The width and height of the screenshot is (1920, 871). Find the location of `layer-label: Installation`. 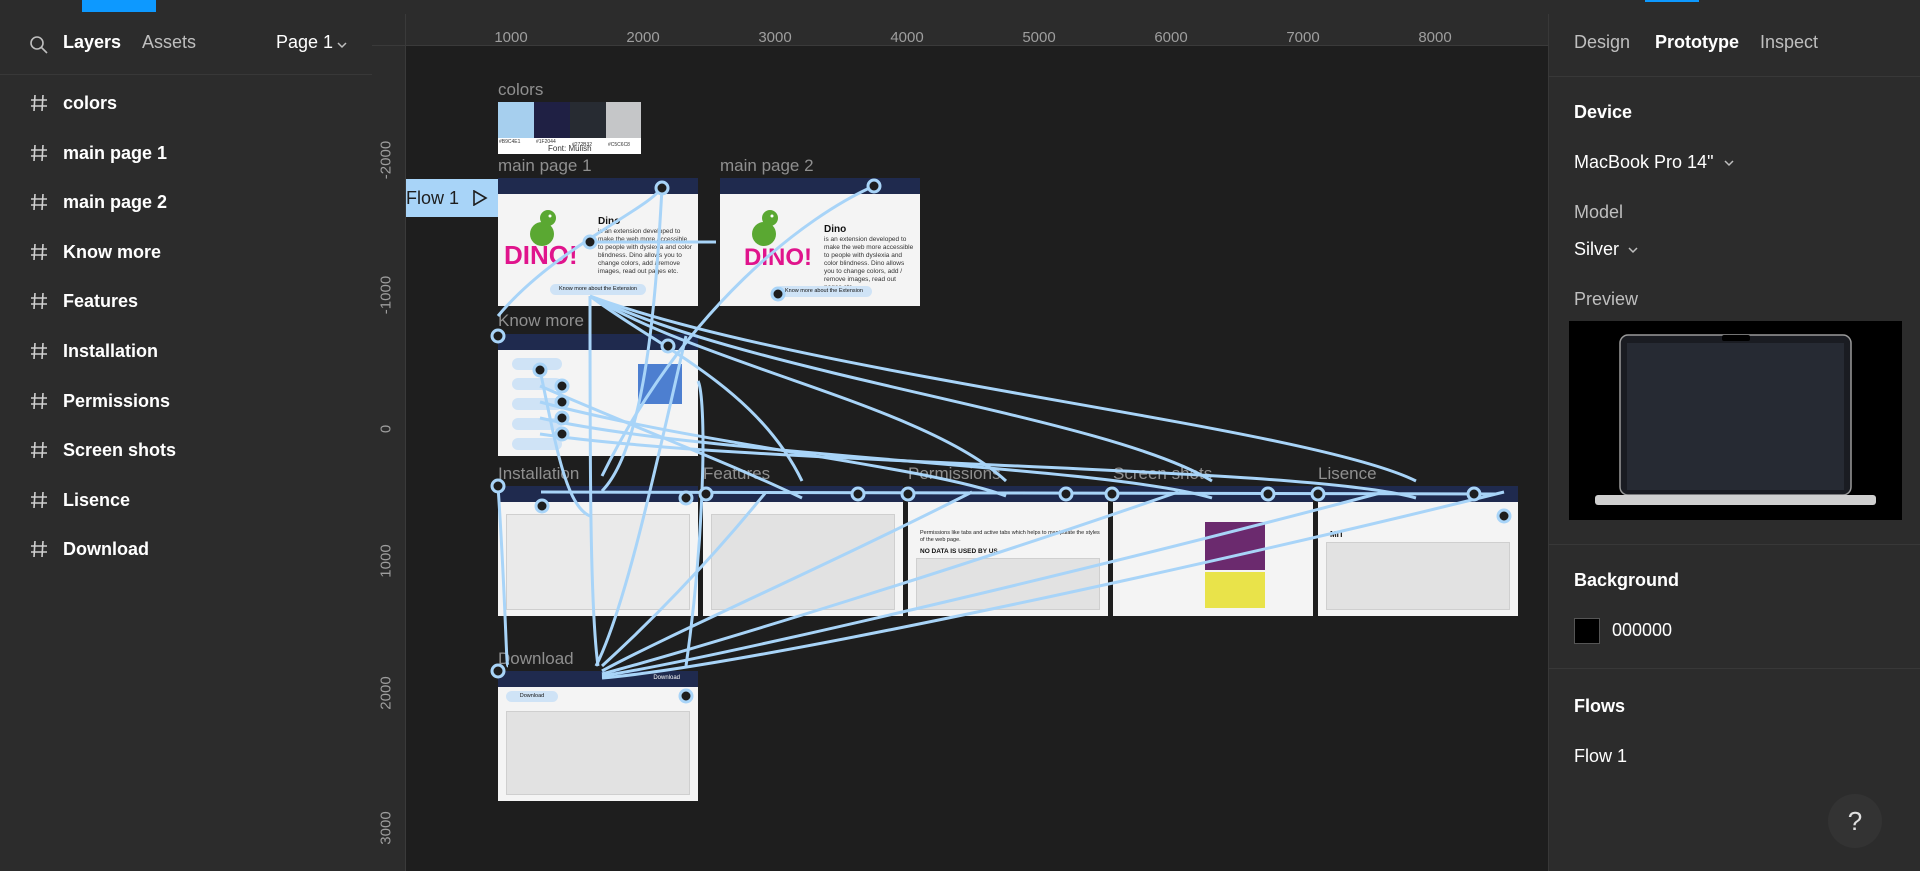

layer-label: Installation is located at coordinates (111, 350).